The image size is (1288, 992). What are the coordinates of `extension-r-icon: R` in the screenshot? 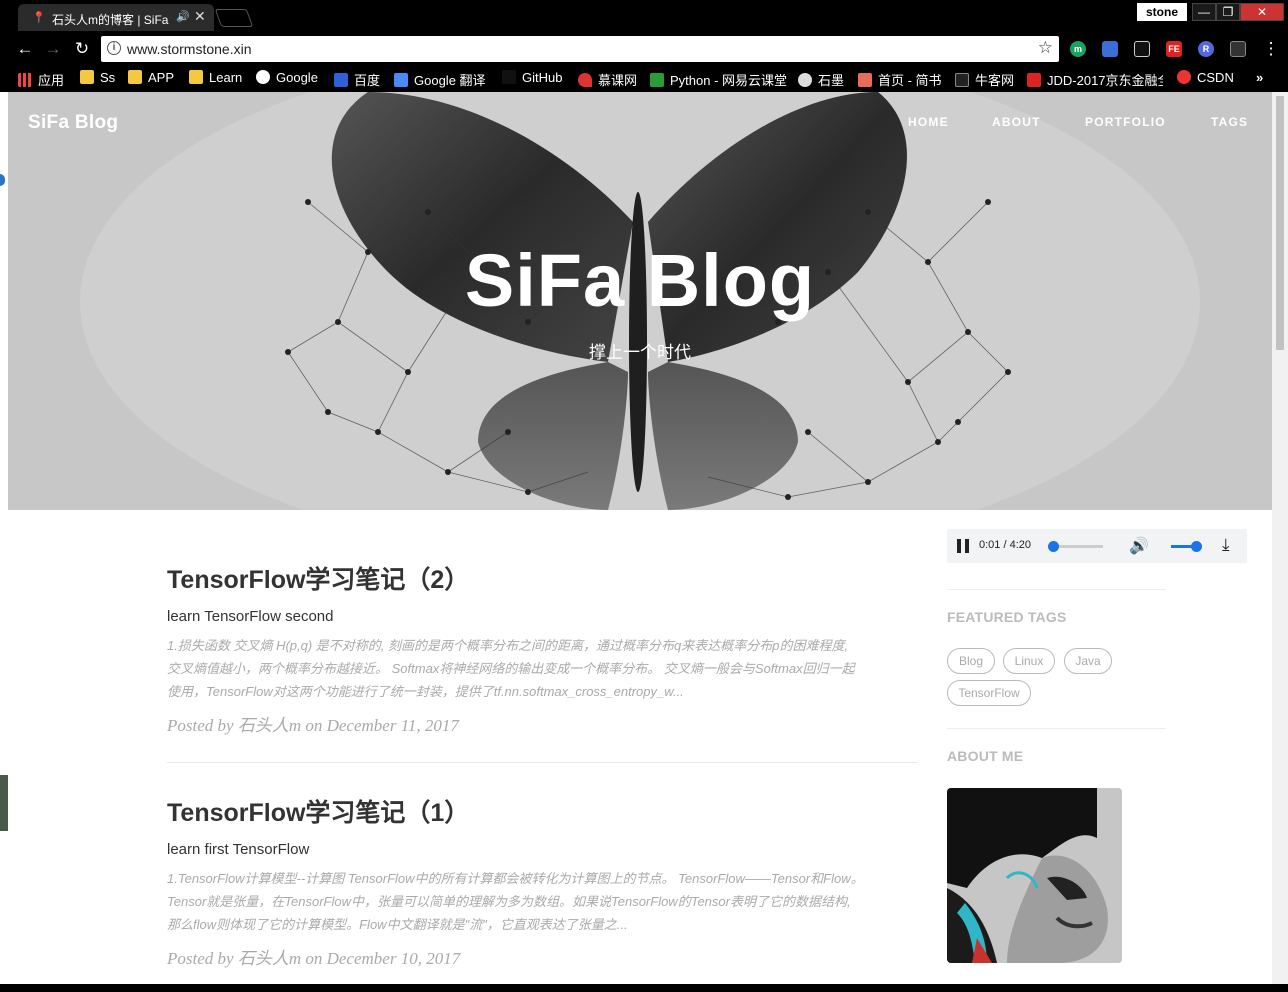 It's located at (1206, 49).